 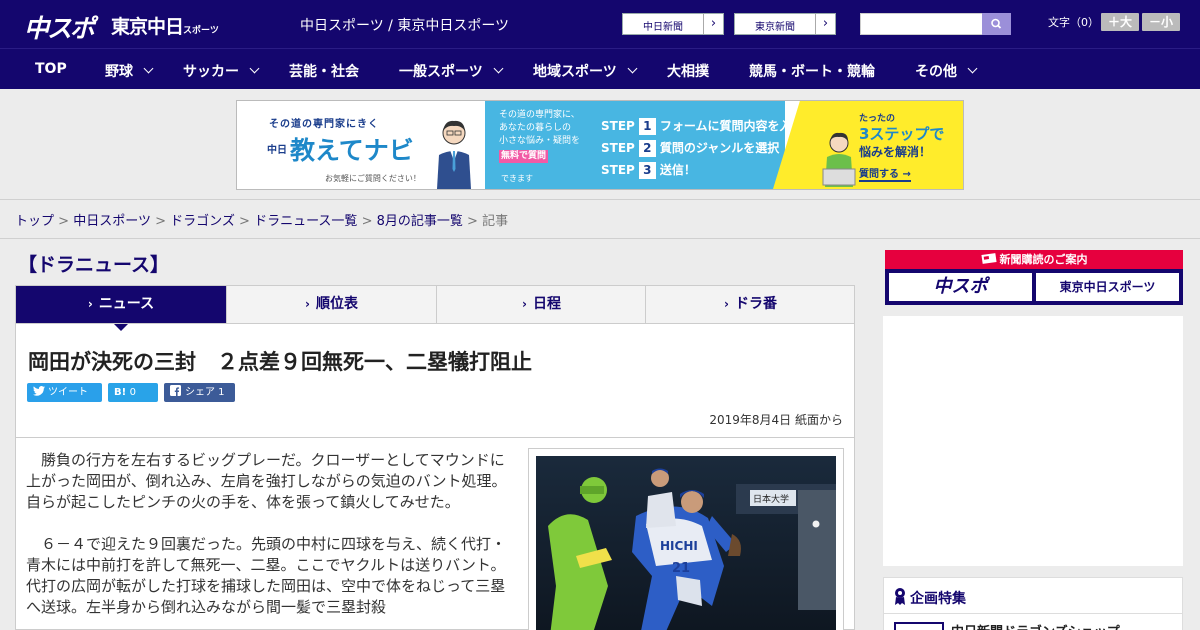 What do you see at coordinates (120, 392) in the screenshot?
I see `hatena-icon: B!` at bounding box center [120, 392].